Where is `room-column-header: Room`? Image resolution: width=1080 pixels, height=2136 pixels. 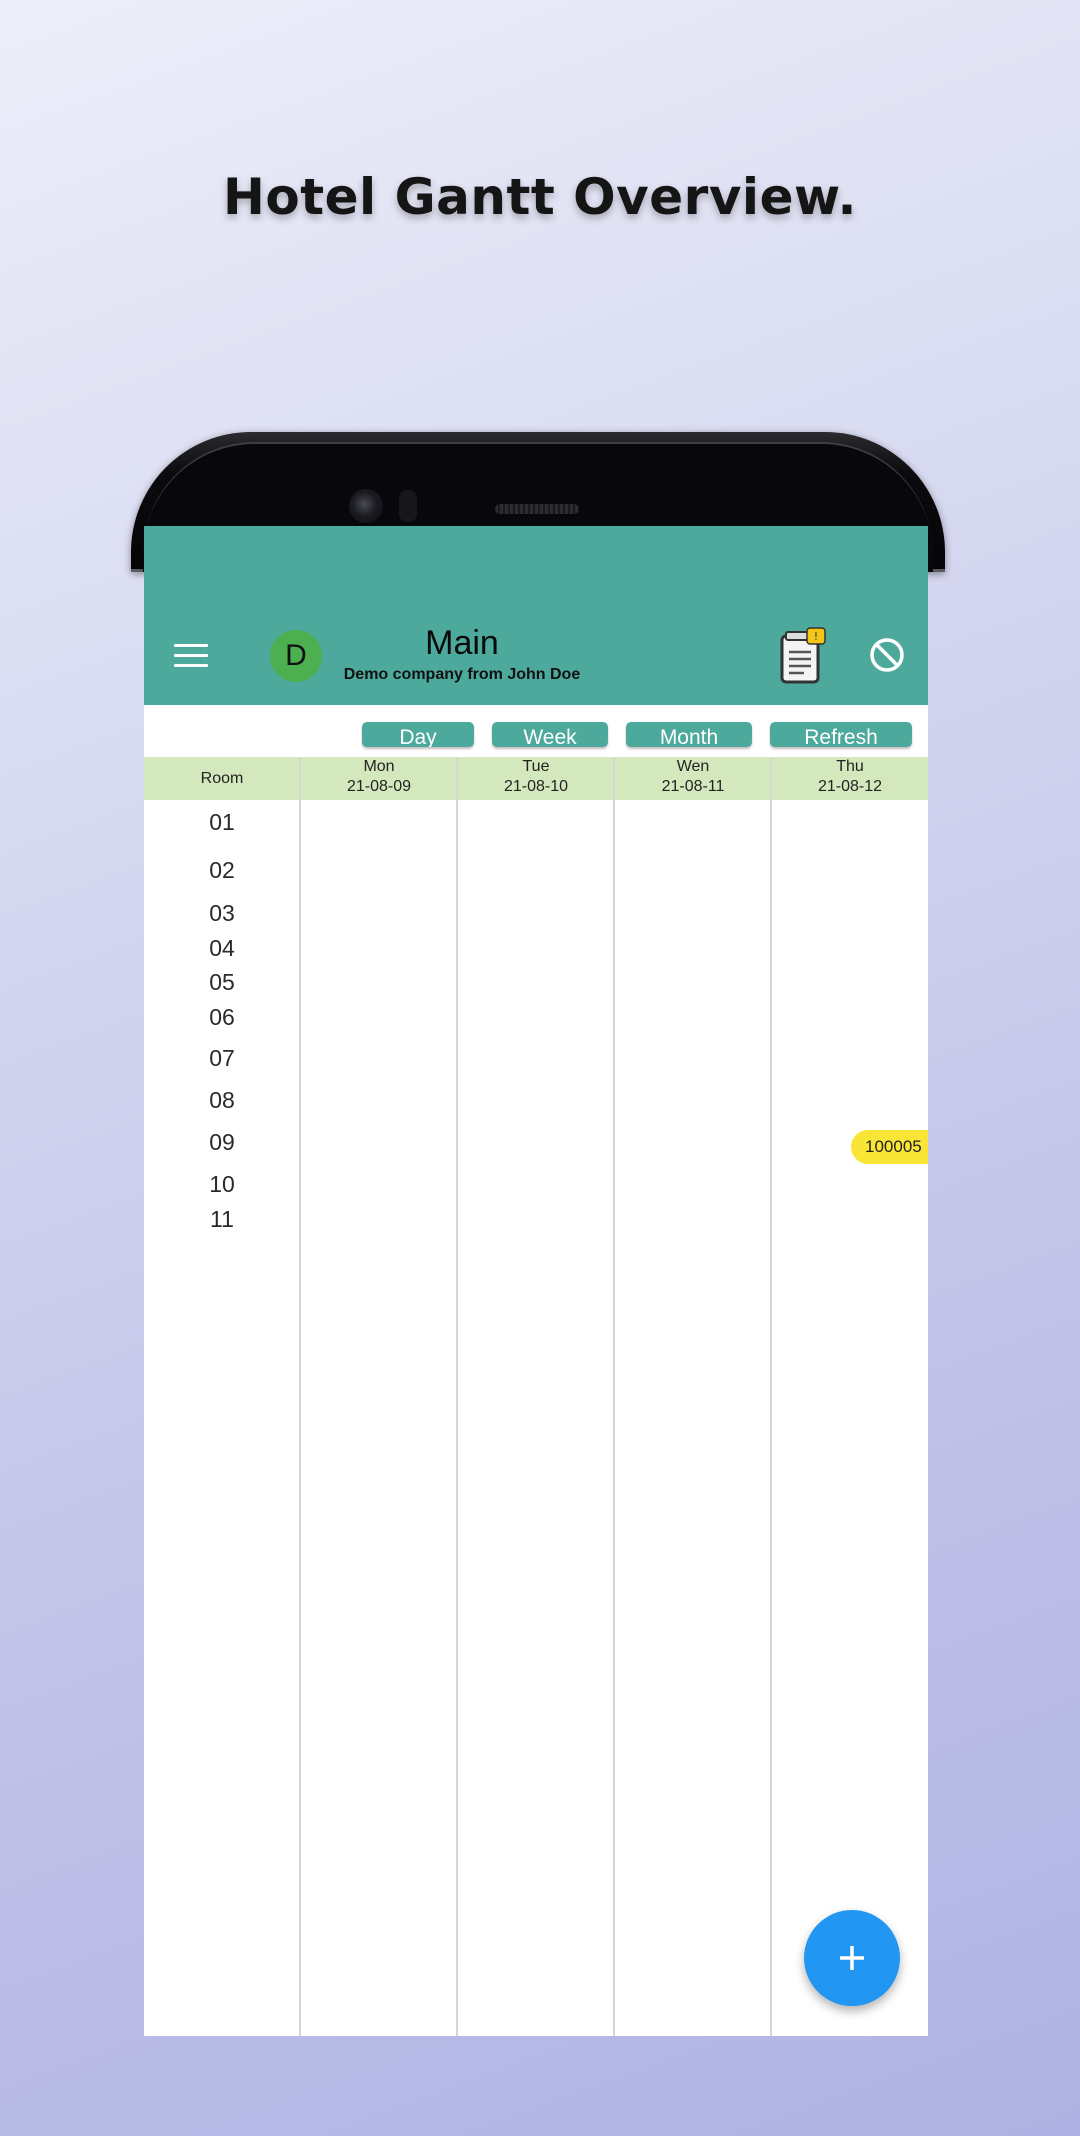
room-column-header: Room is located at coordinates (222, 778).